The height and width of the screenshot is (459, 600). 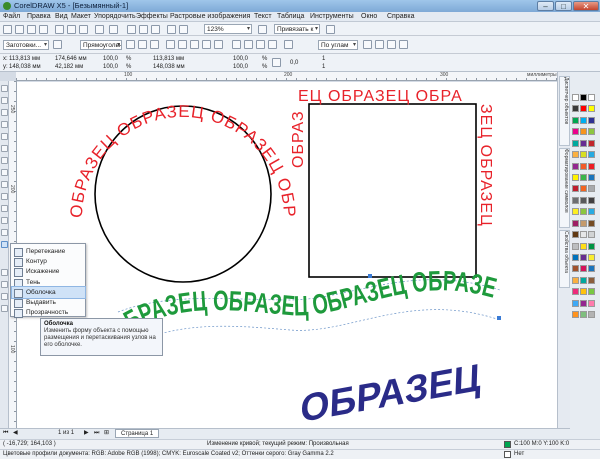 I want to click on add-node-icon, so click(x=142, y=44).